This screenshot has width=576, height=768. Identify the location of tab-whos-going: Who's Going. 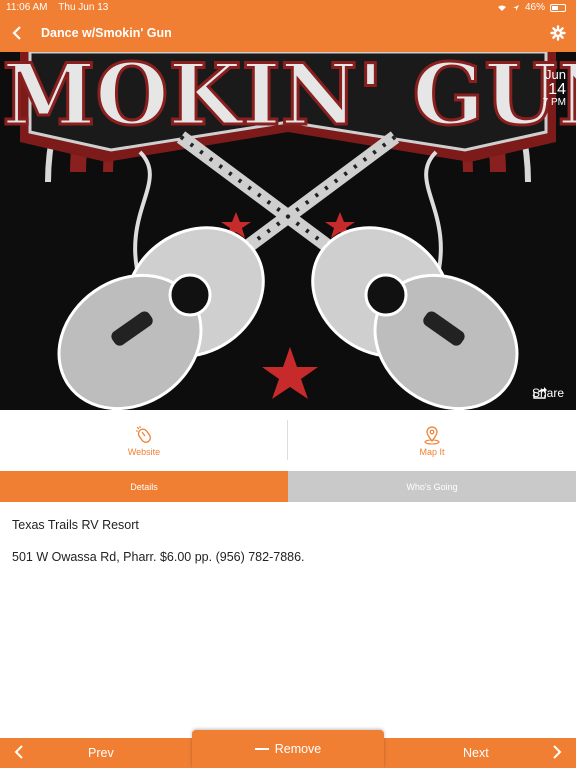
(432, 486).